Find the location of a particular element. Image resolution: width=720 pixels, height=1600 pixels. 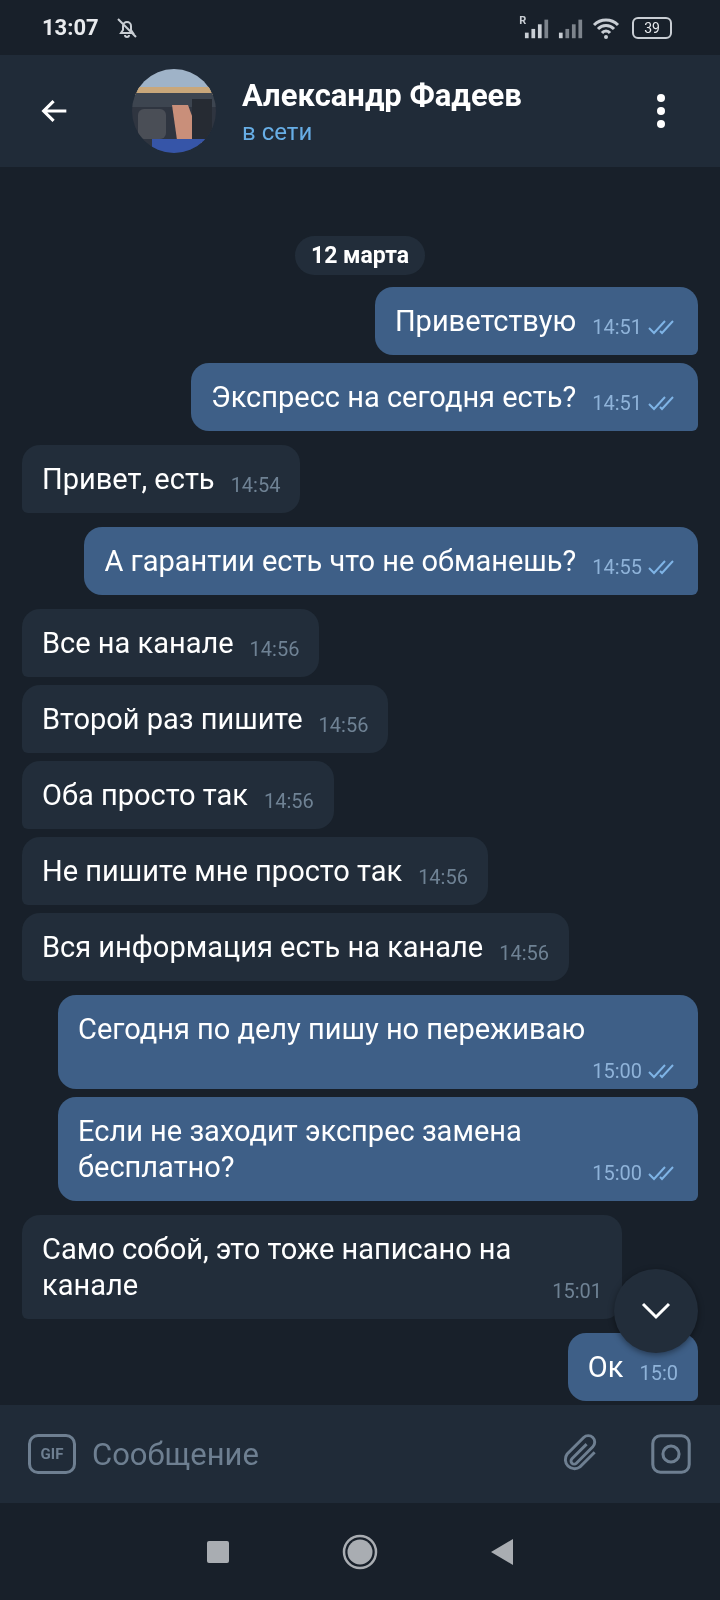

status-time: 13:07 is located at coordinates (70, 27).